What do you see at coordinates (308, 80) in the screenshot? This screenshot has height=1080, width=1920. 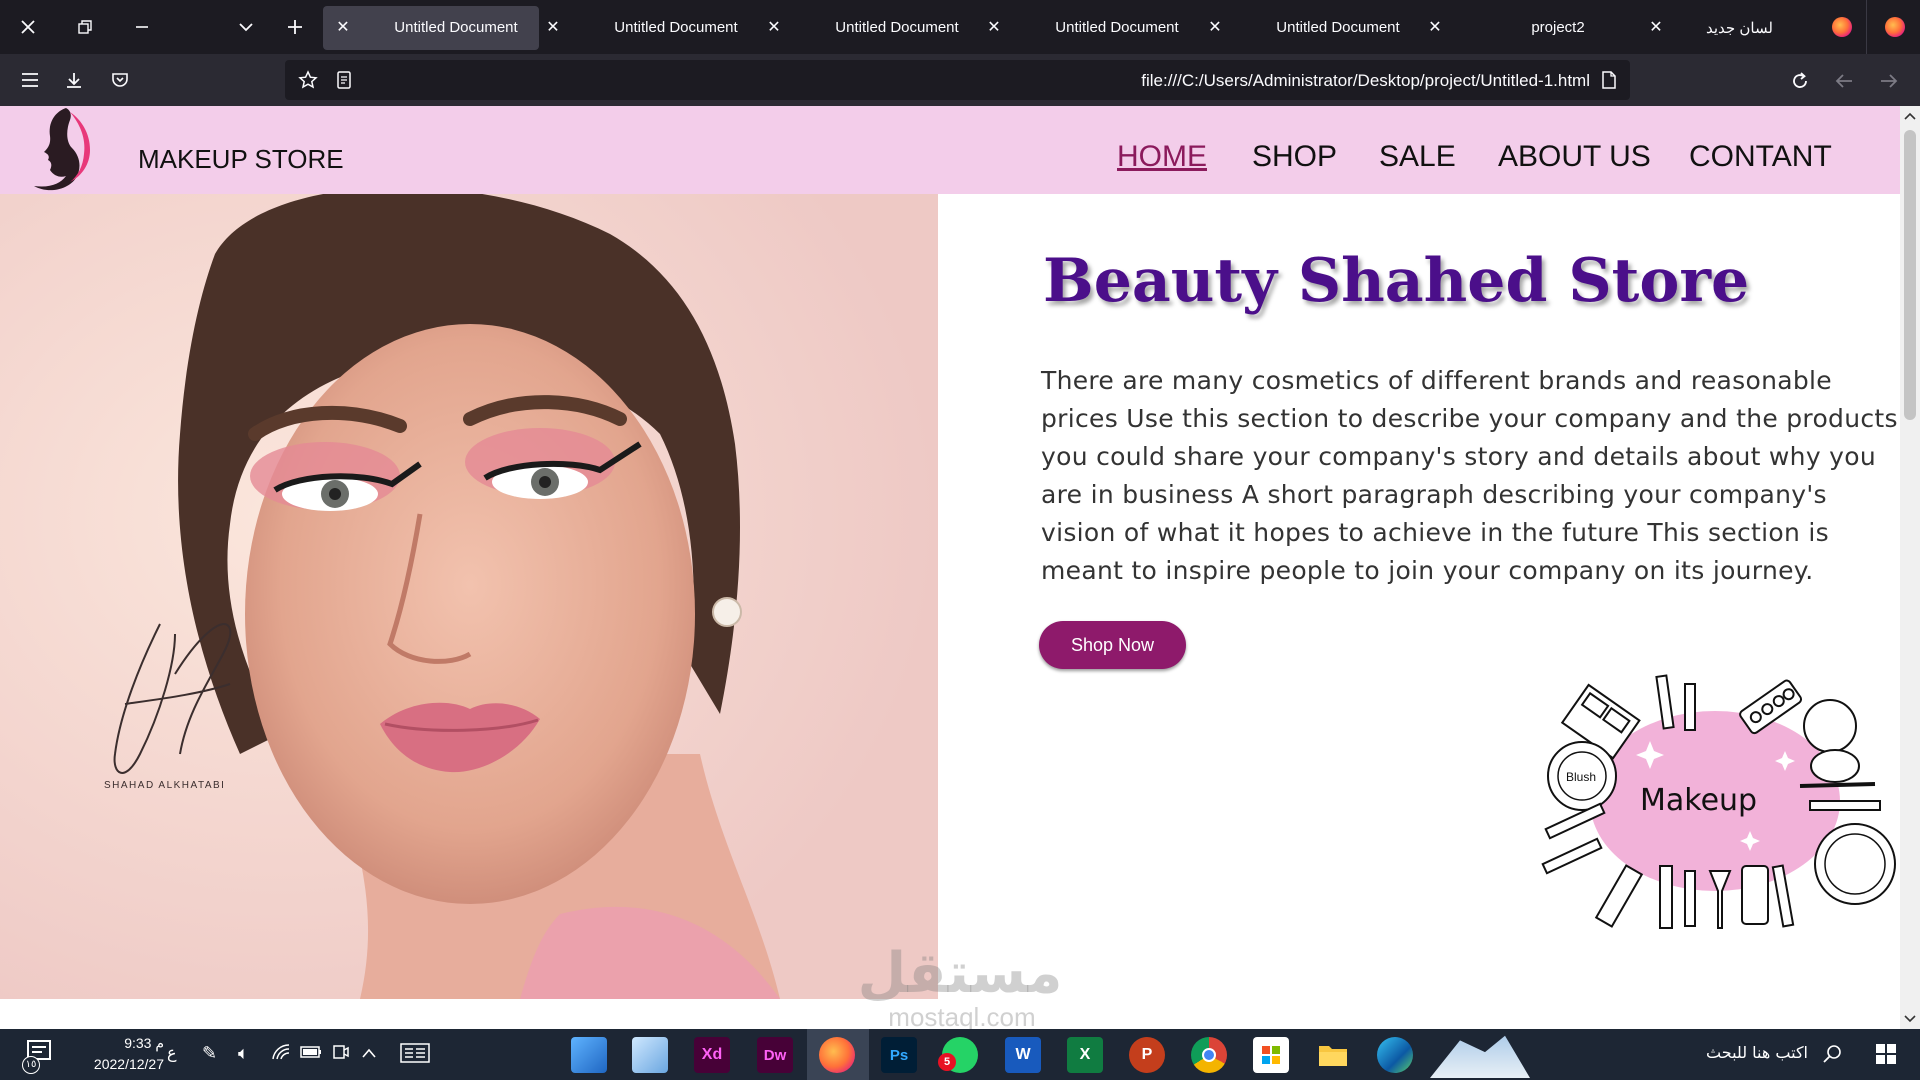 I see `star-icon` at bounding box center [308, 80].